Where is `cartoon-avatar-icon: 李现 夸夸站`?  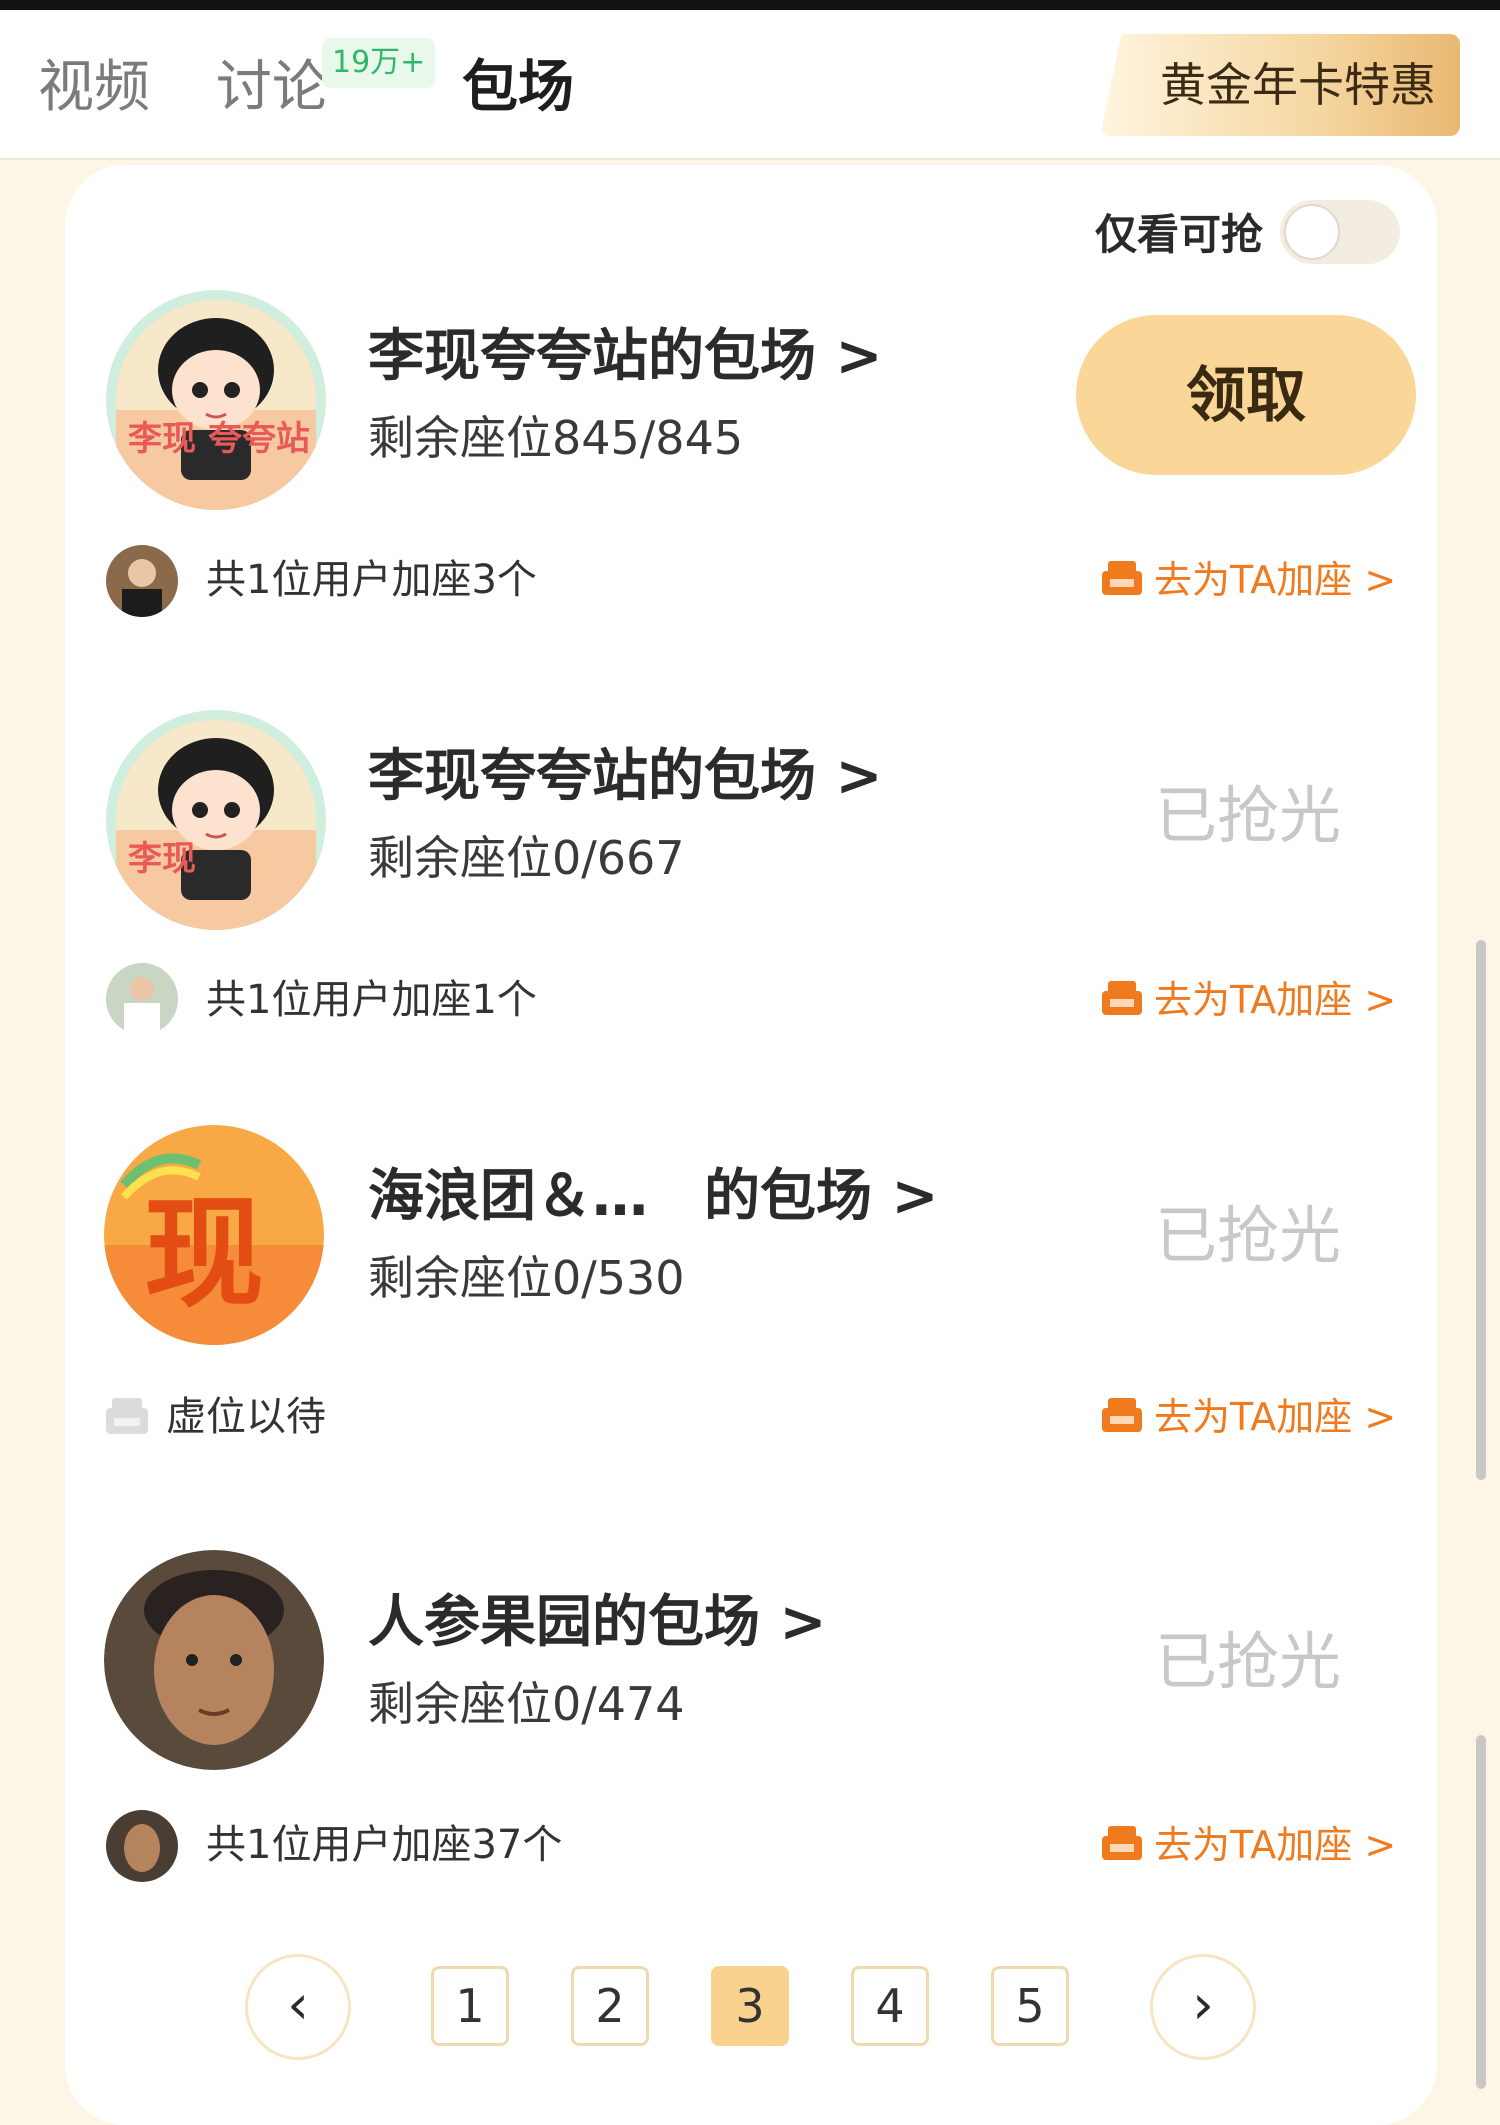
cartoon-avatar-icon: 李现 夸夸站 is located at coordinates (216, 400).